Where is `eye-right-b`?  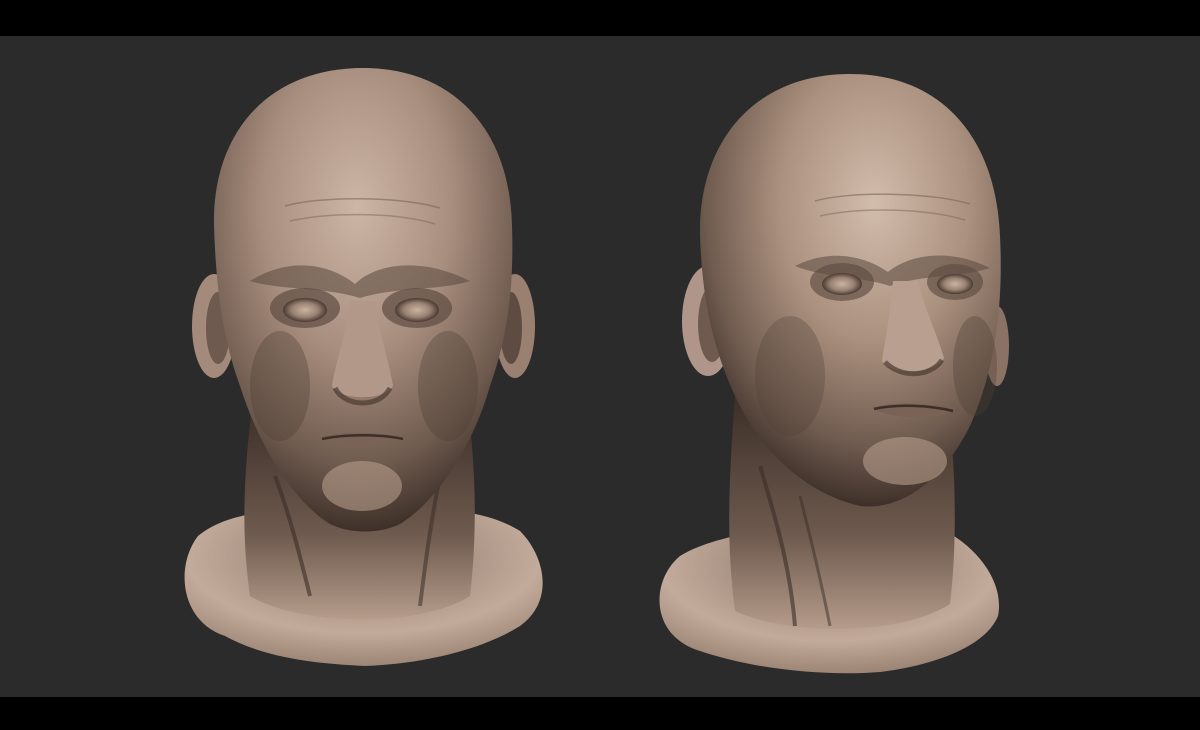
eye-right-b is located at coordinates (955, 284).